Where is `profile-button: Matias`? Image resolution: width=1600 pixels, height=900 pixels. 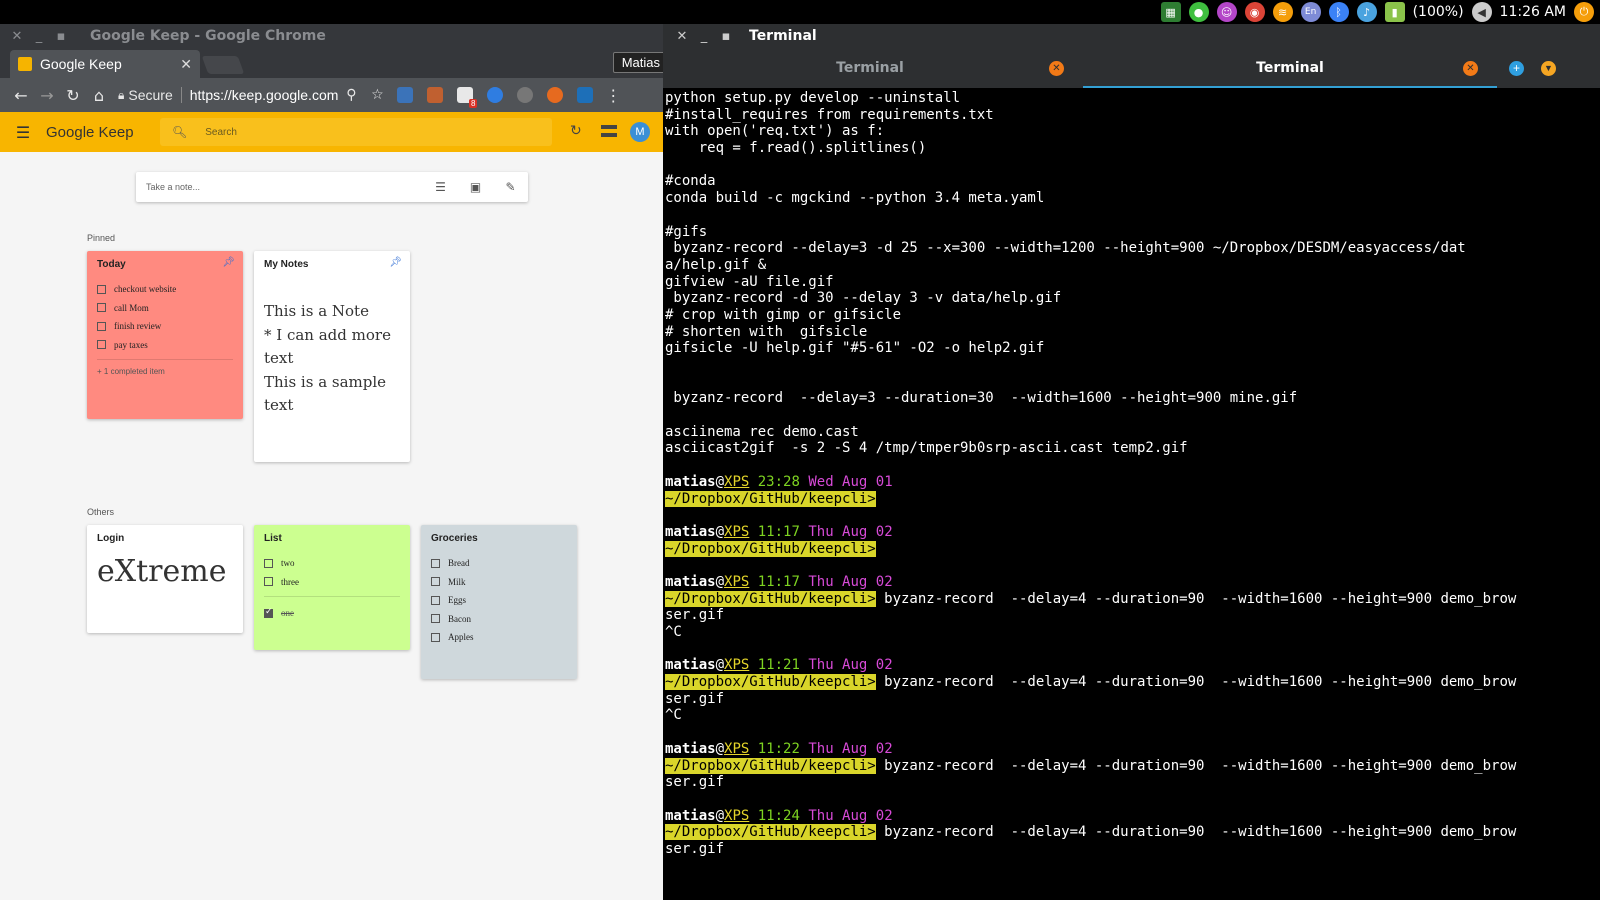 profile-button: Matias is located at coordinates (640, 62).